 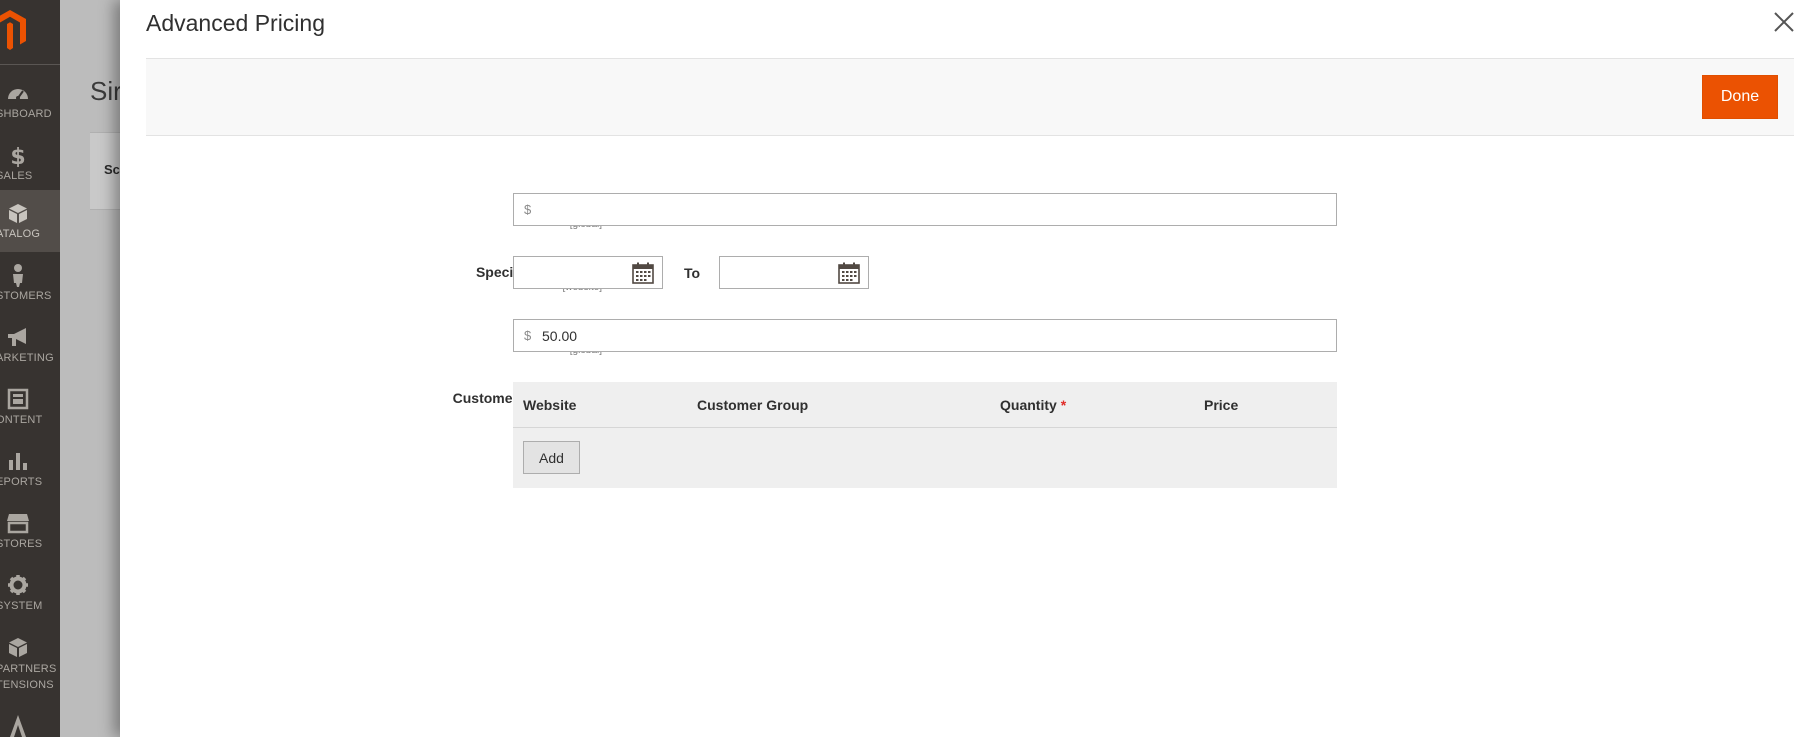 I want to click on cost-input: $ 50.00, so click(x=925, y=335).